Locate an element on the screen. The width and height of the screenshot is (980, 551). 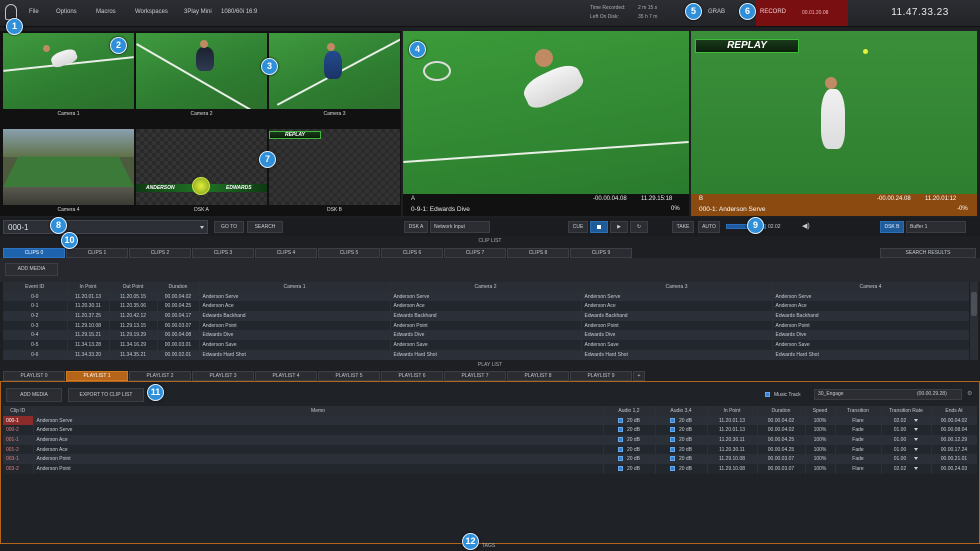
playlist-col-header-9: Ends At is located at coordinates (954, 411).